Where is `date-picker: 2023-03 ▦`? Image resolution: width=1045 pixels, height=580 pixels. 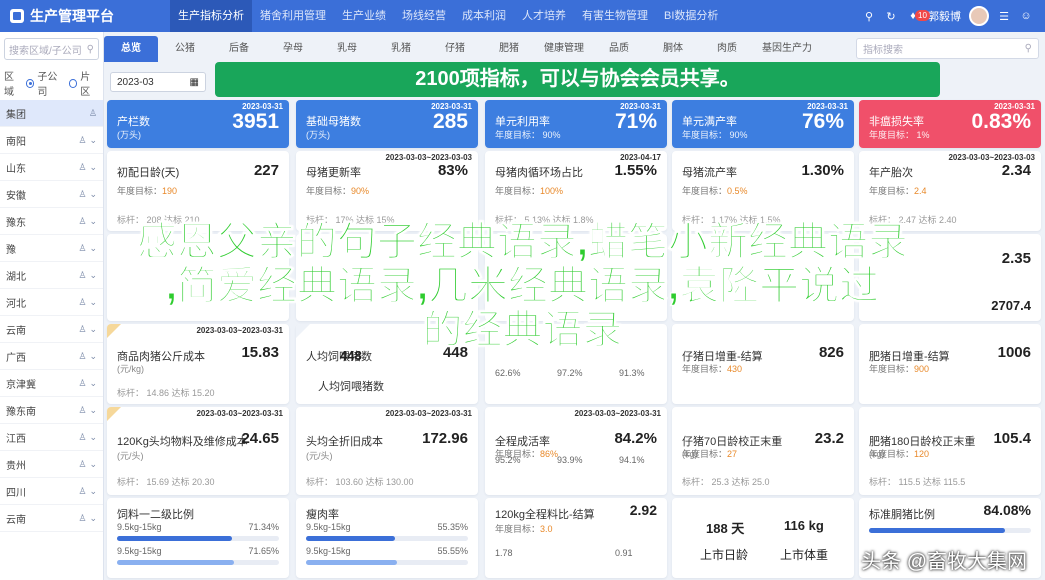 date-picker: 2023-03 ▦ is located at coordinates (158, 82).